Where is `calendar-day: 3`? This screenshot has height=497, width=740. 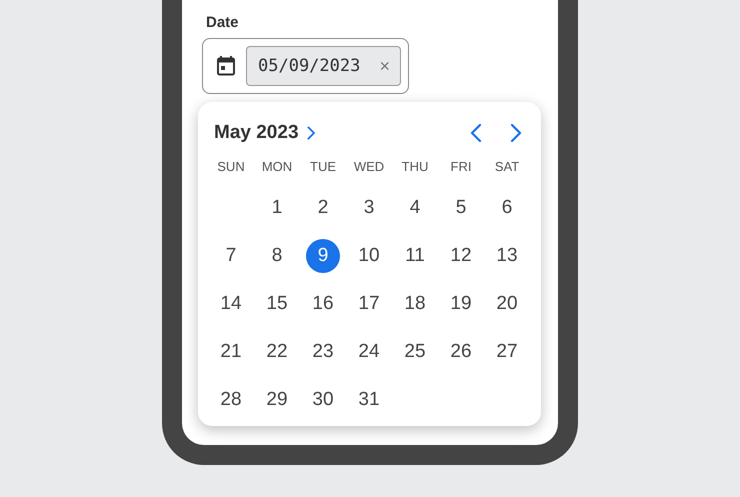 calendar-day: 3 is located at coordinates (369, 208).